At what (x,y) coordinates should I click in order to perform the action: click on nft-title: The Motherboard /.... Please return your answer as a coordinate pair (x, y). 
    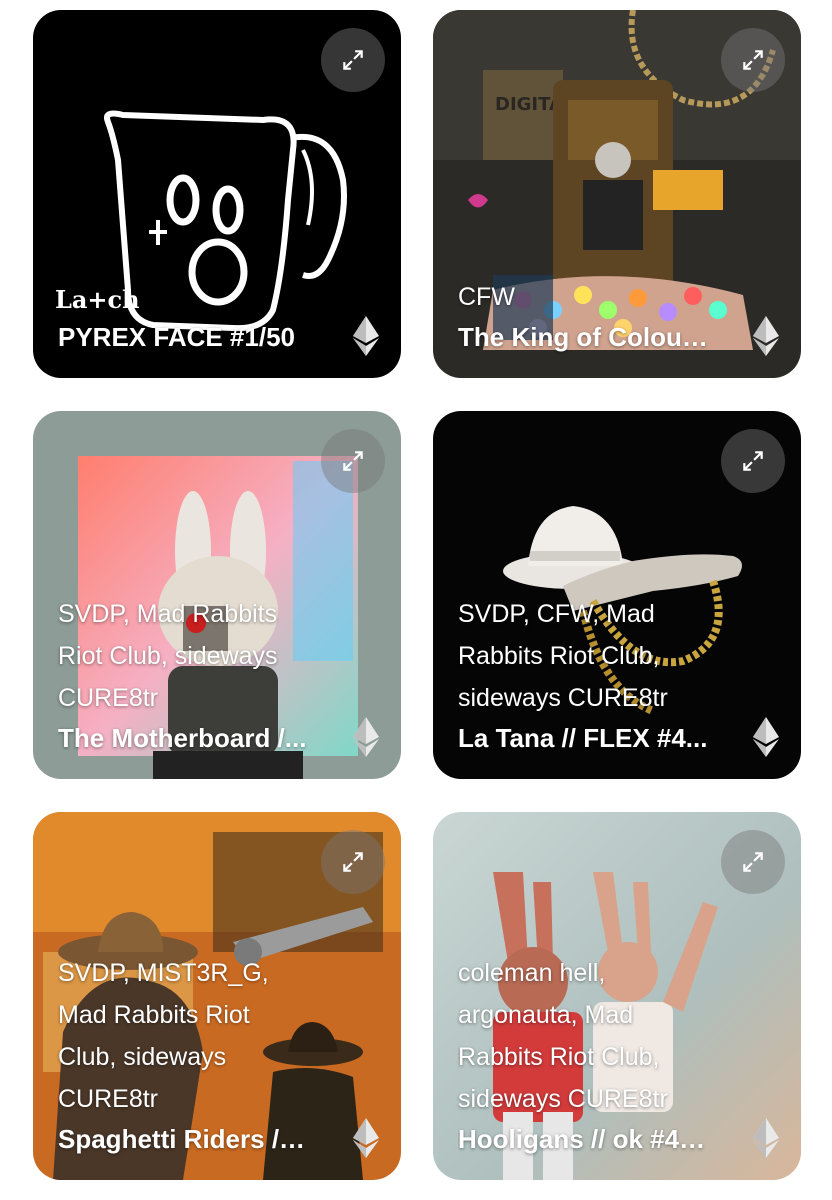
    Looking at the image, I should click on (182, 738).